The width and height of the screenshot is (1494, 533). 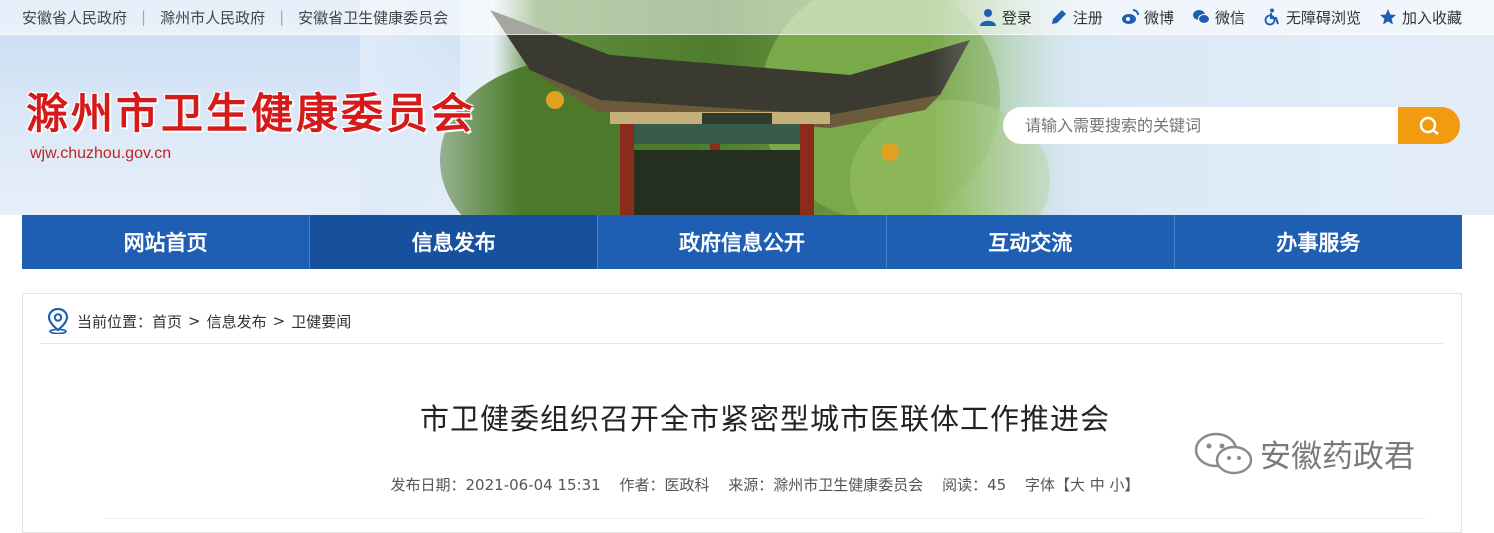 I want to click on search-bar, so click(x=1231, y=125).